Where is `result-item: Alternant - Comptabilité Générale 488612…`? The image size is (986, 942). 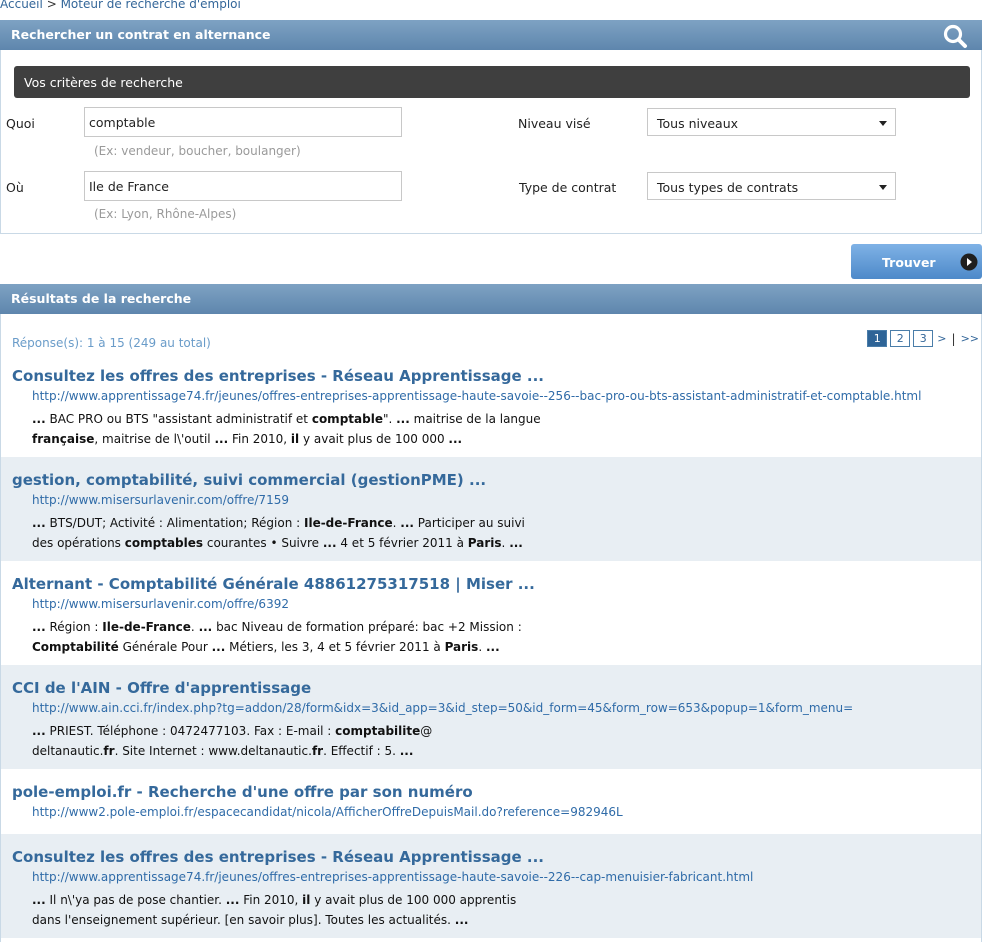
result-item: Alternant - Comptabilité Générale 488612… is located at coordinates (491, 613).